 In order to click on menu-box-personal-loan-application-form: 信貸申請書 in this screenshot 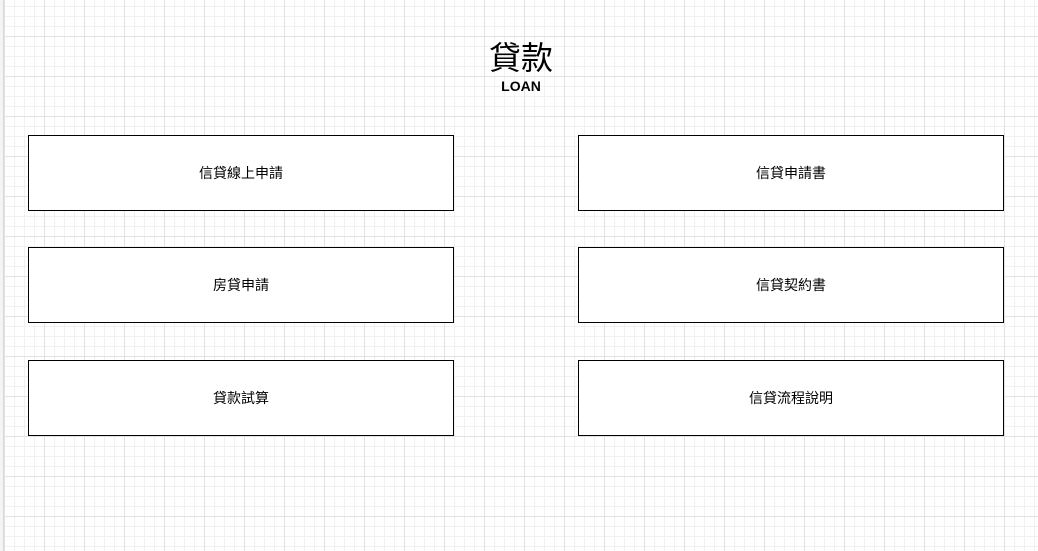, I will do `click(791, 173)`.